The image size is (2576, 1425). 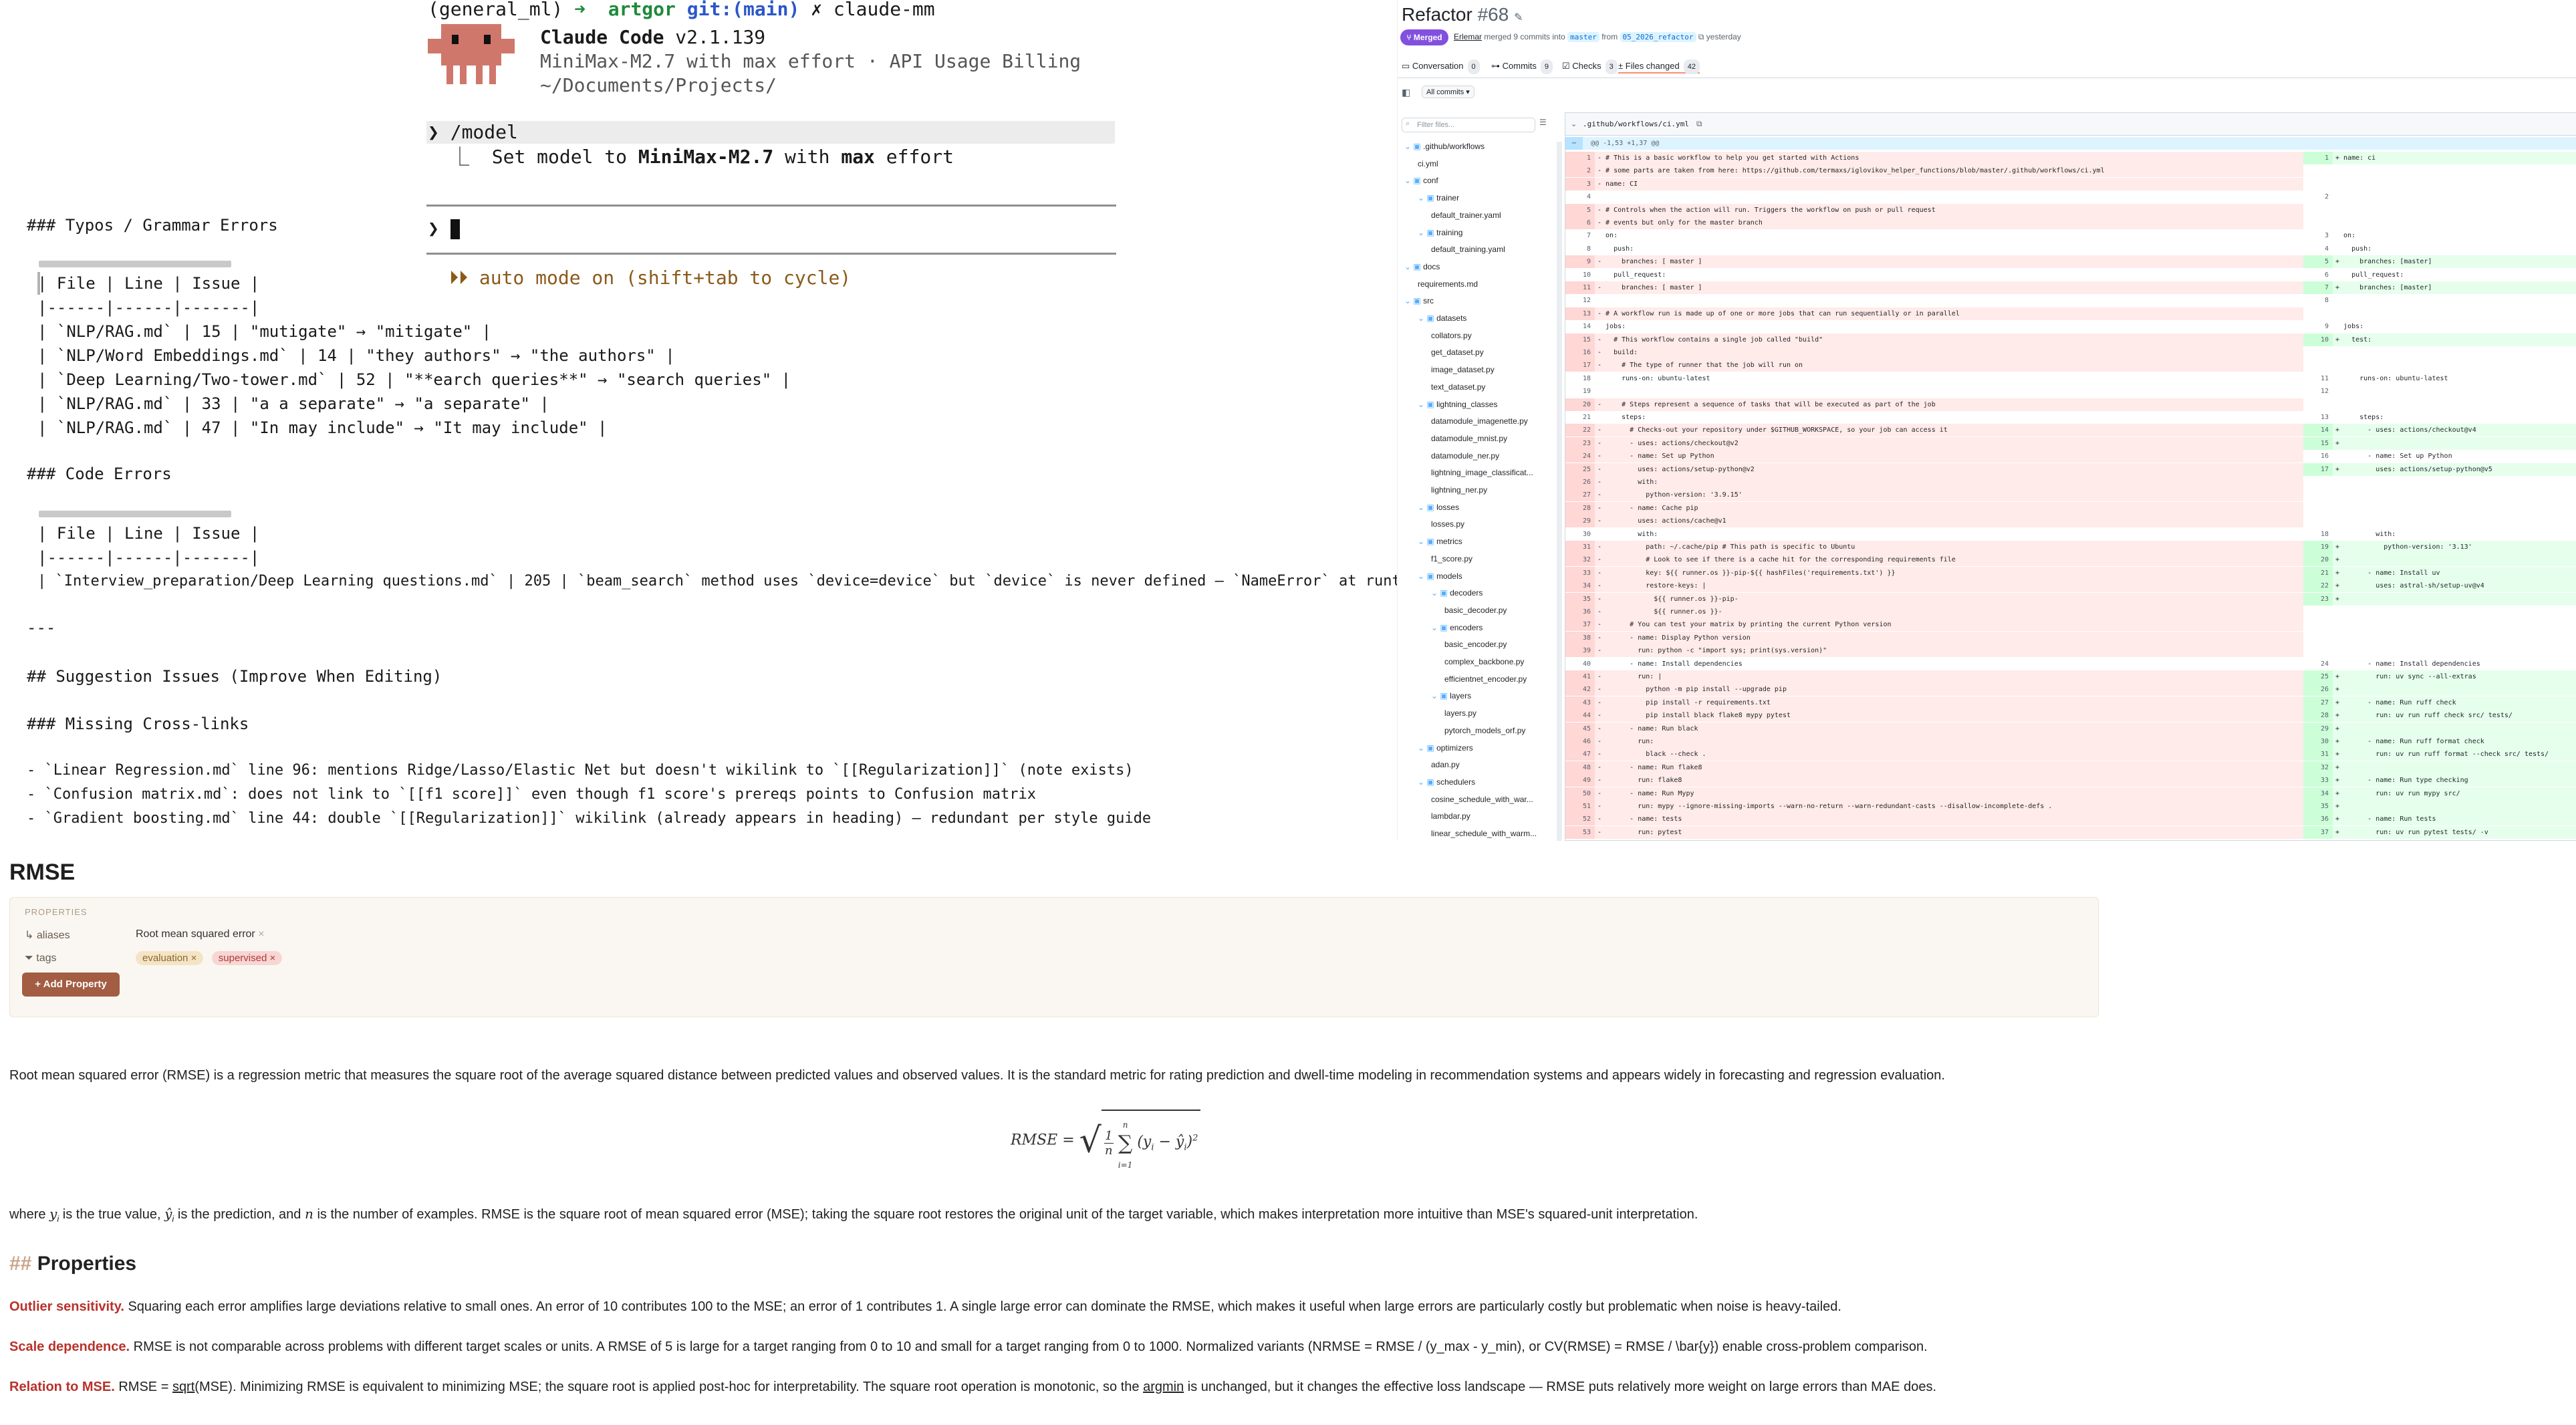 I want to click on diff-file-path: .github/workflows/ci.yml, so click(x=1636, y=124).